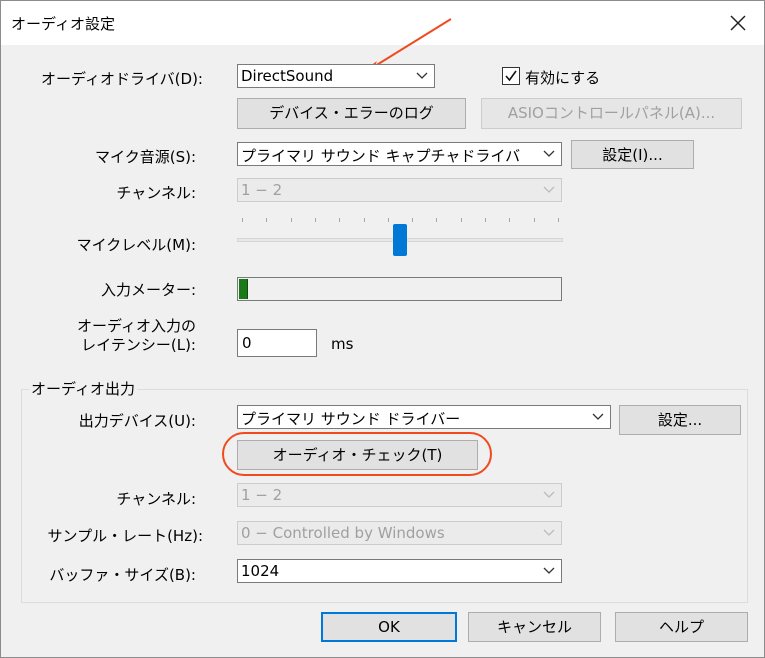 The height and width of the screenshot is (658, 765). I want to click on ok-button: OK, so click(389, 627).